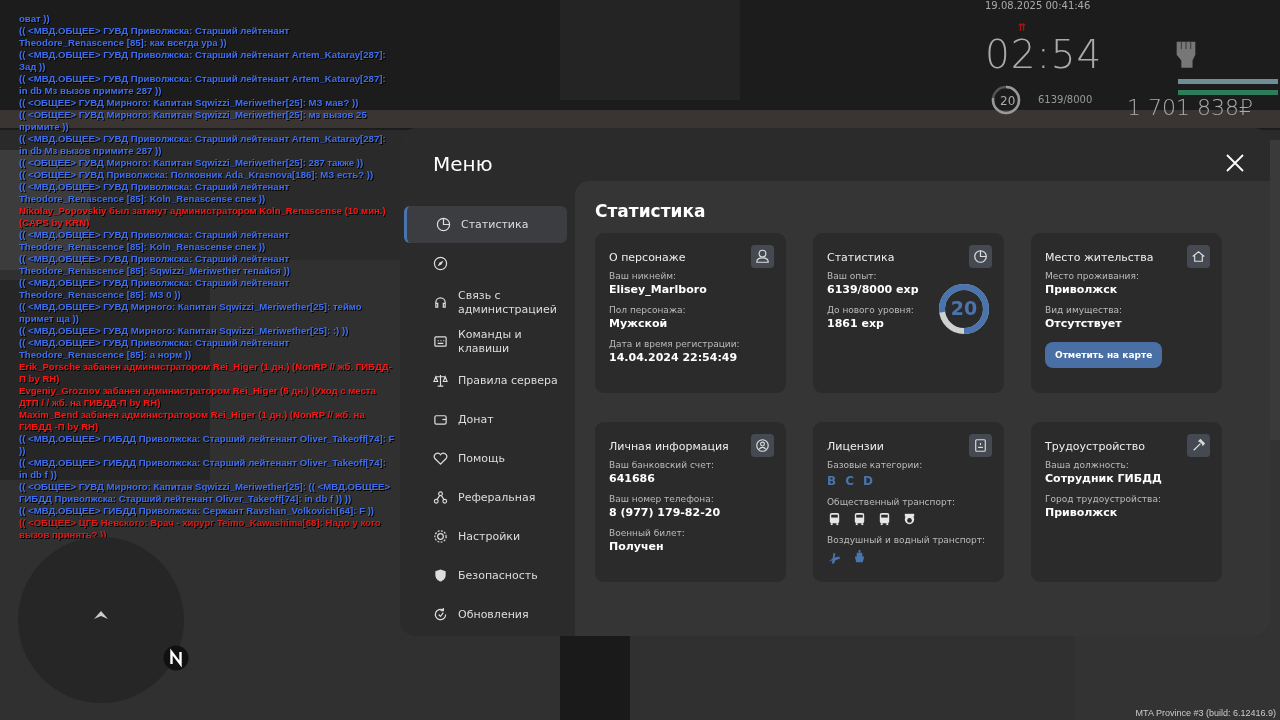 Image resolution: width=1280 pixels, height=720 pixels. I want to click on chat-message: (( <ОБЩЕЕ> ГУВД Мирного: Капитан Sqwizzi_Meriwether[25]: 287 также )), so click(192, 163).